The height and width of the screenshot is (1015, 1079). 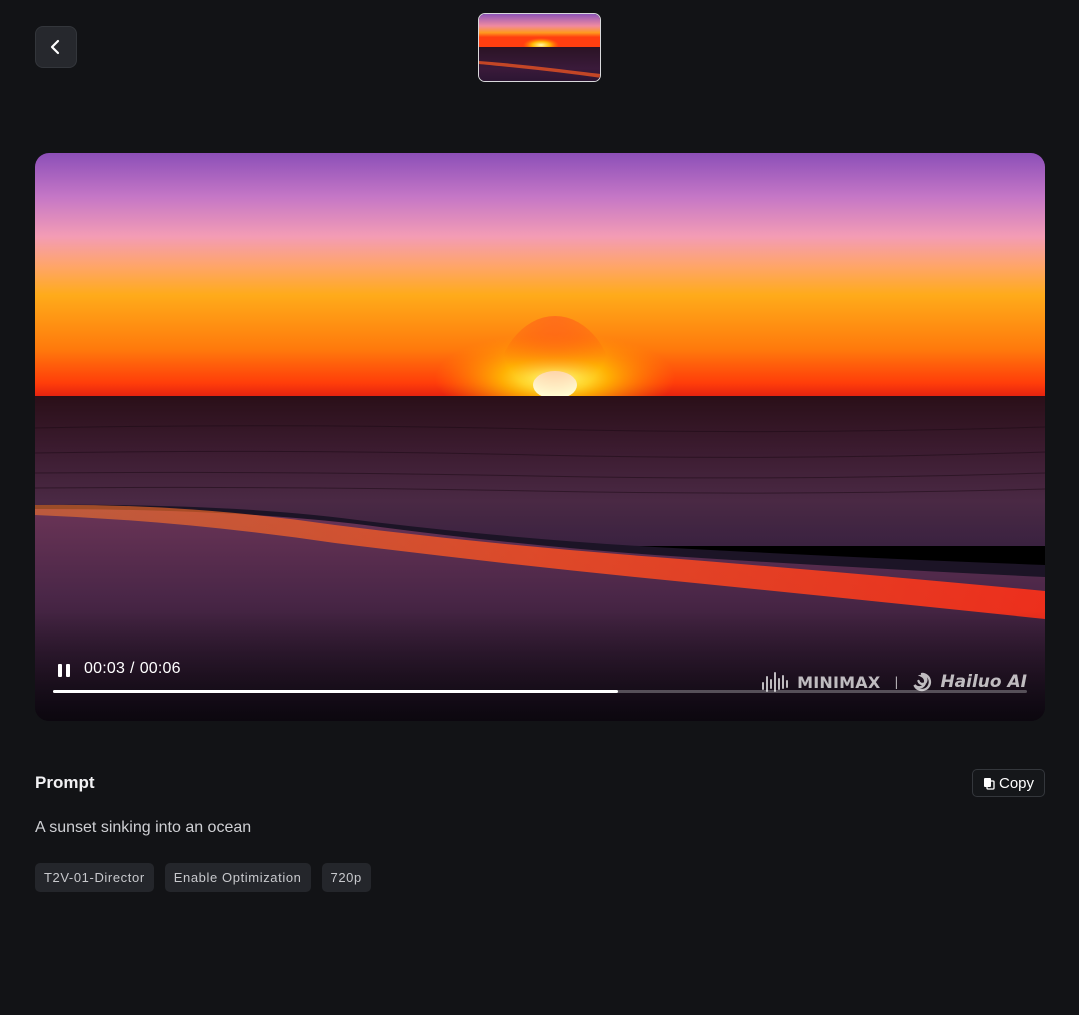 What do you see at coordinates (105, 668) in the screenshot?
I see `current-time: 00:03` at bounding box center [105, 668].